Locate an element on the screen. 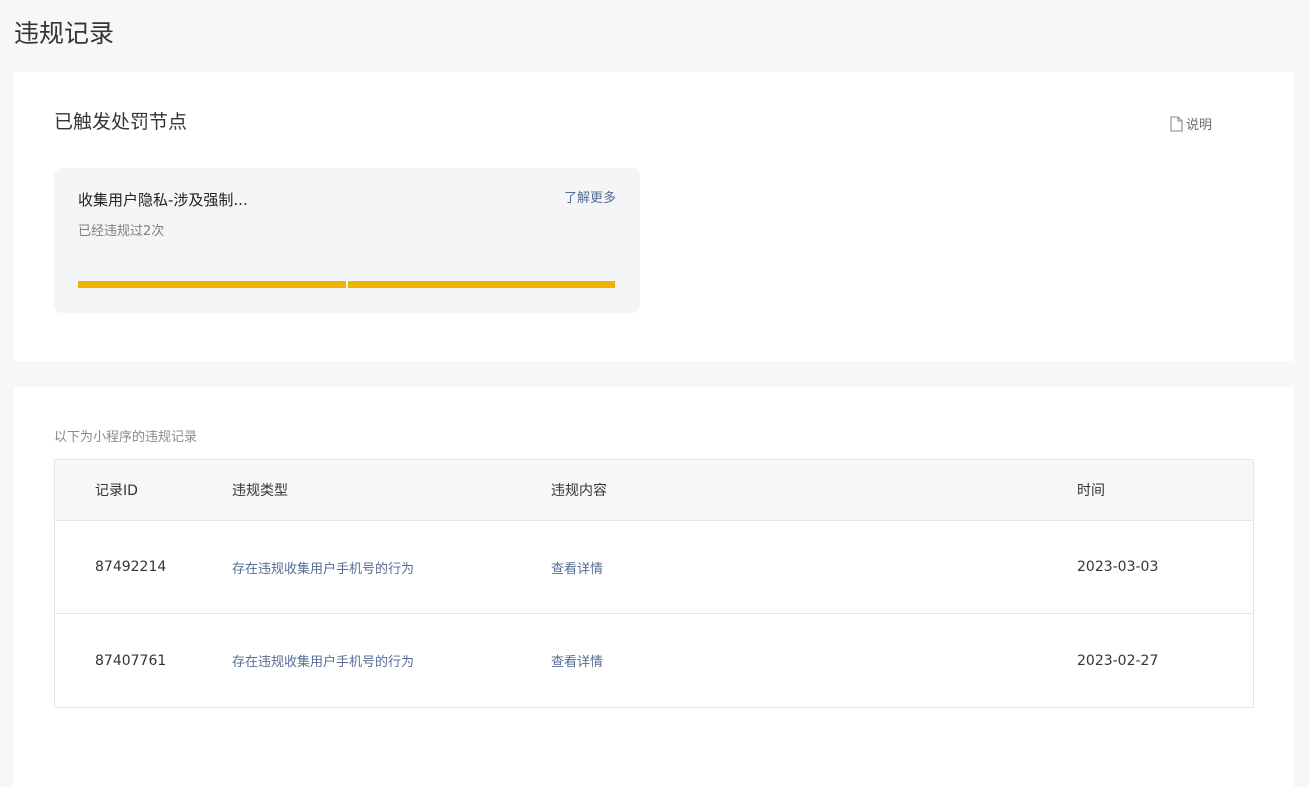 This screenshot has width=1309, height=787. record-time: 2023-02-27 is located at coordinates (1118, 660).